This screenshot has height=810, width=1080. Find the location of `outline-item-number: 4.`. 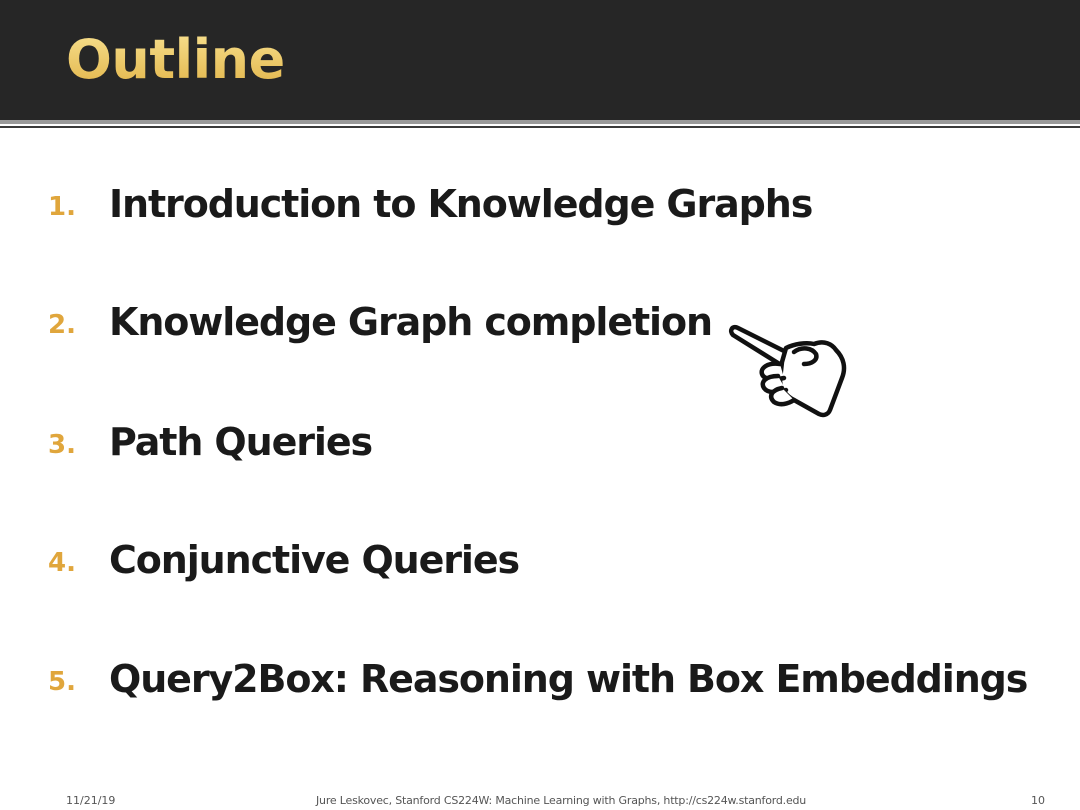

outline-item-number: 4. is located at coordinates (62, 563).